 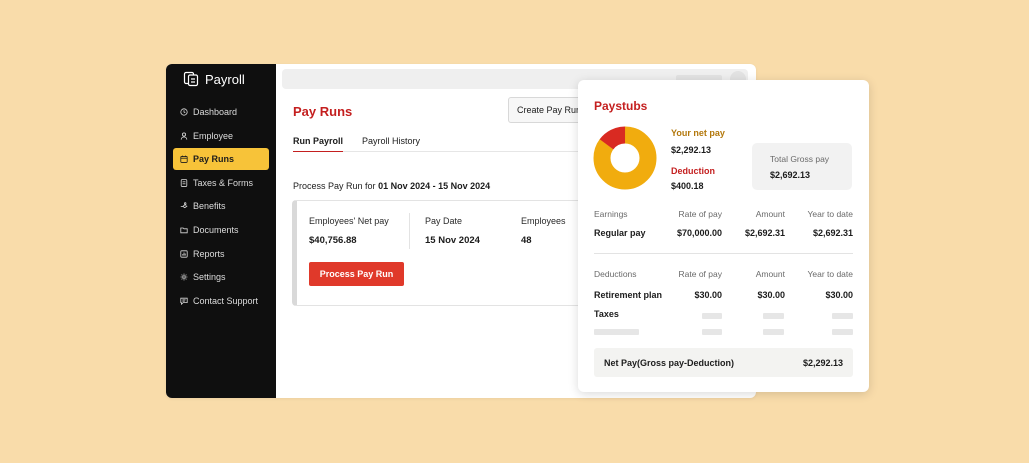 I want to click on message-icon, so click(x=184, y=301).